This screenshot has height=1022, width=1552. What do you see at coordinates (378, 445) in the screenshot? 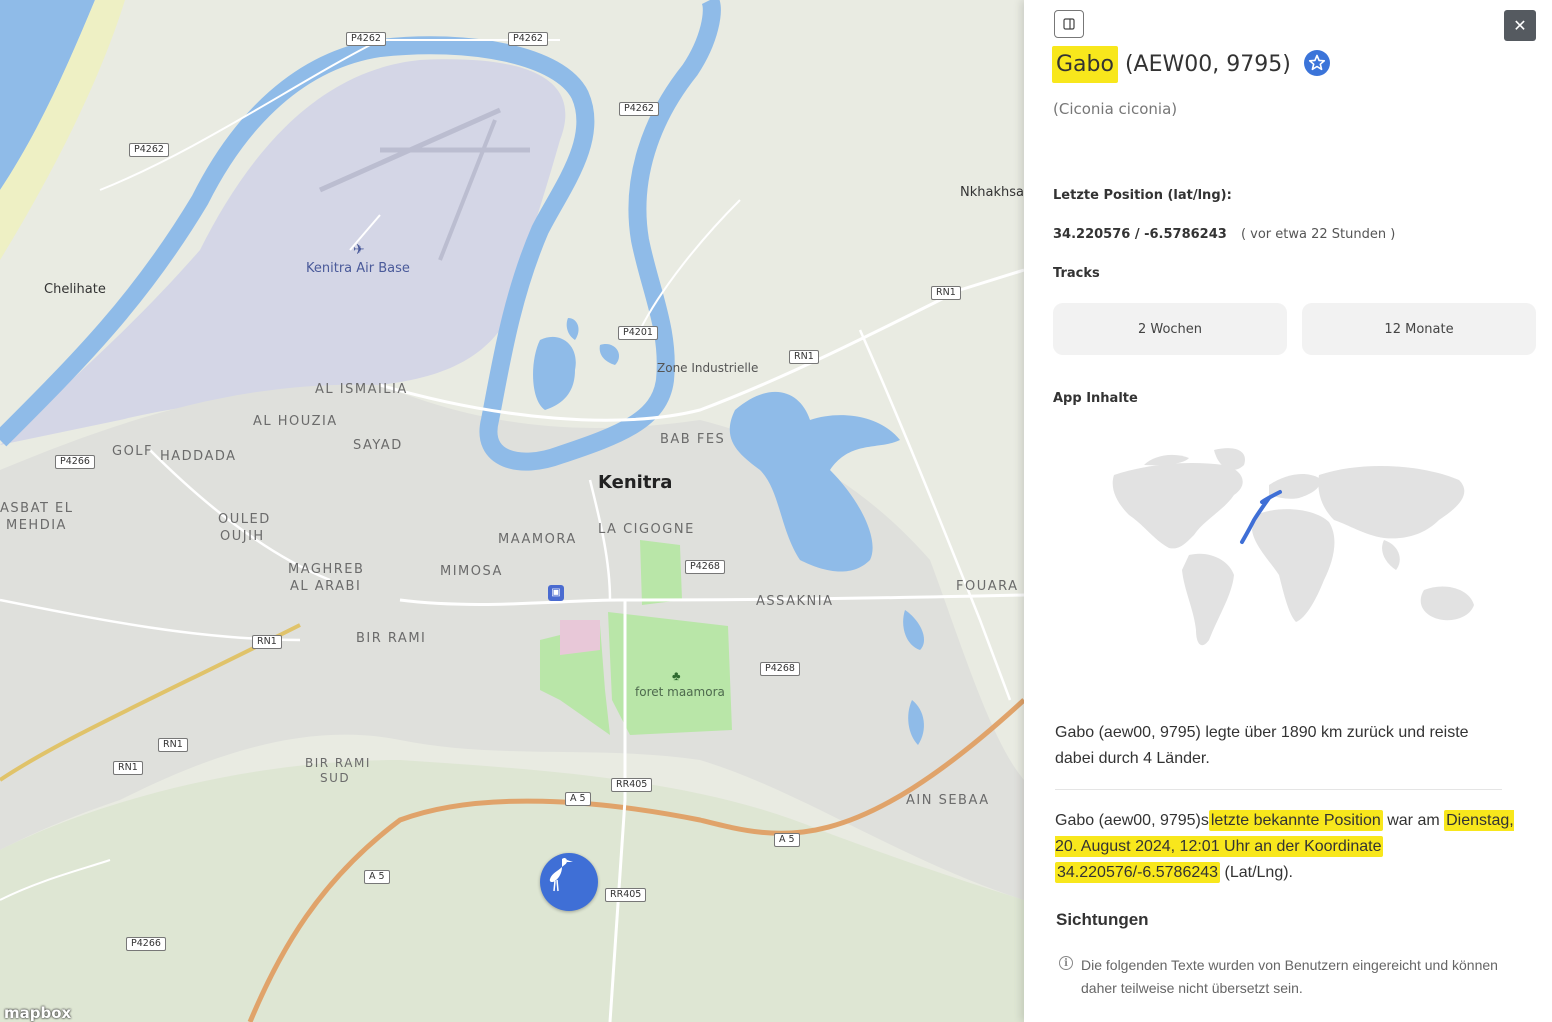
I see `map-label-sayad: SAYAD` at bounding box center [378, 445].